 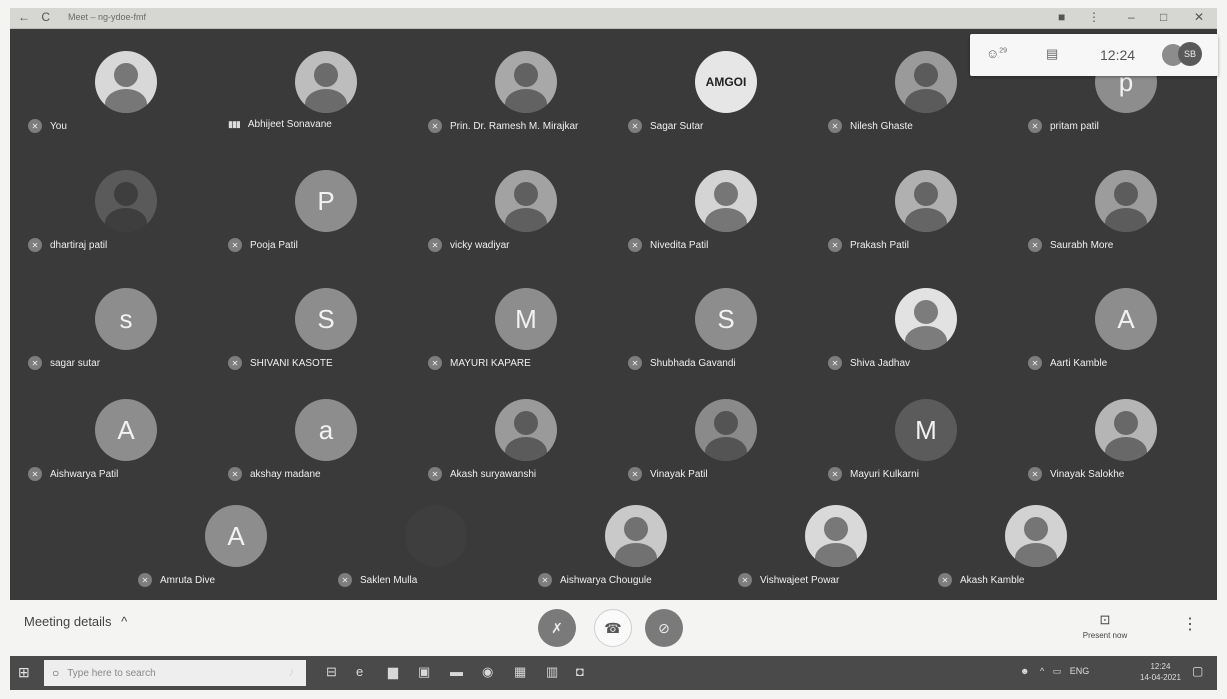 I want to click on meeting-details-button: Meeting details ^, so click(x=75, y=621).